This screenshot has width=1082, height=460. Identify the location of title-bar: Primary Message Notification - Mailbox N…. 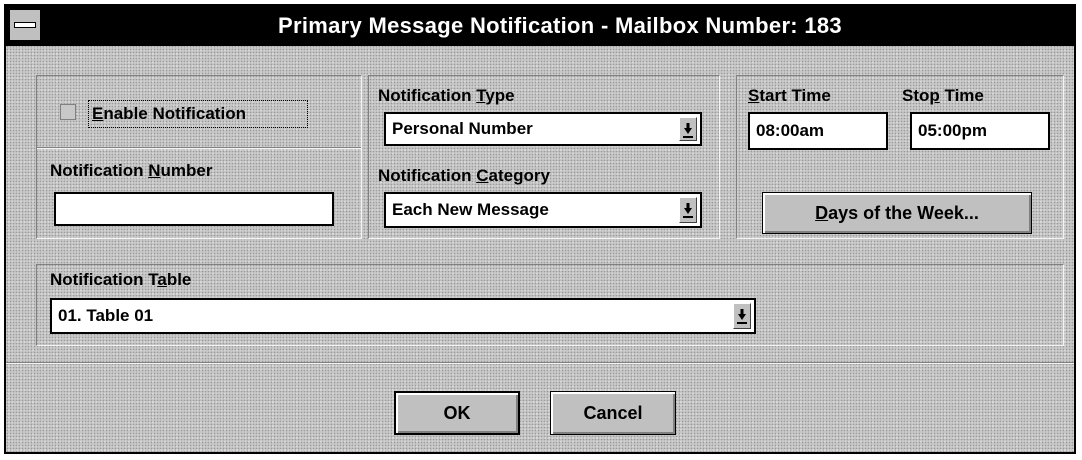
(540, 26).